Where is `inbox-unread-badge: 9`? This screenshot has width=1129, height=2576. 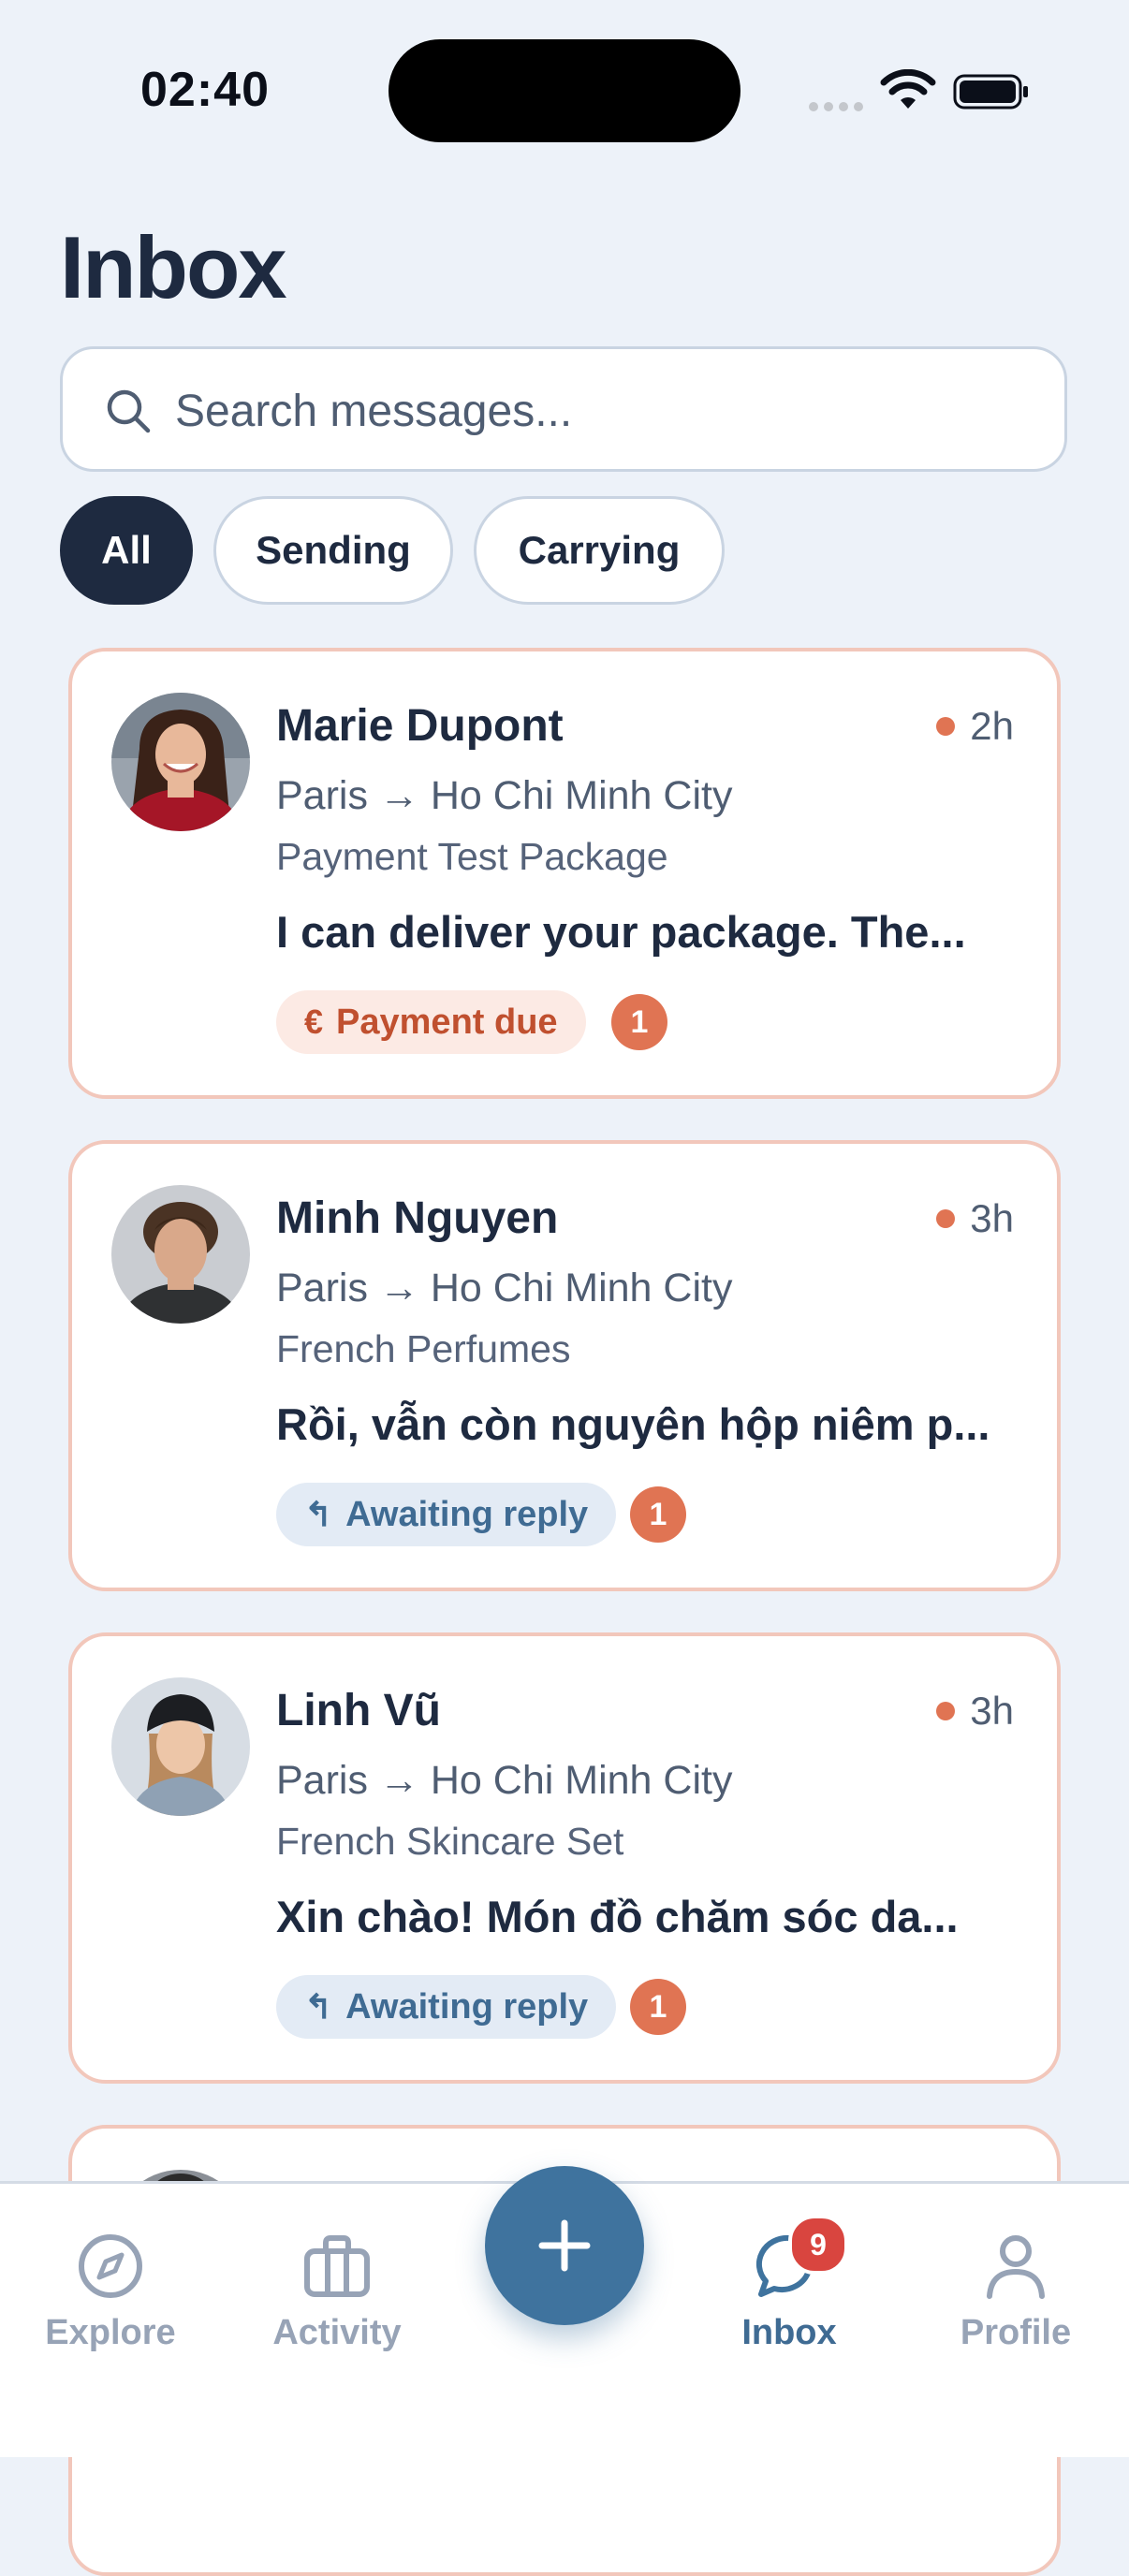
inbox-unread-badge: 9 is located at coordinates (818, 2245).